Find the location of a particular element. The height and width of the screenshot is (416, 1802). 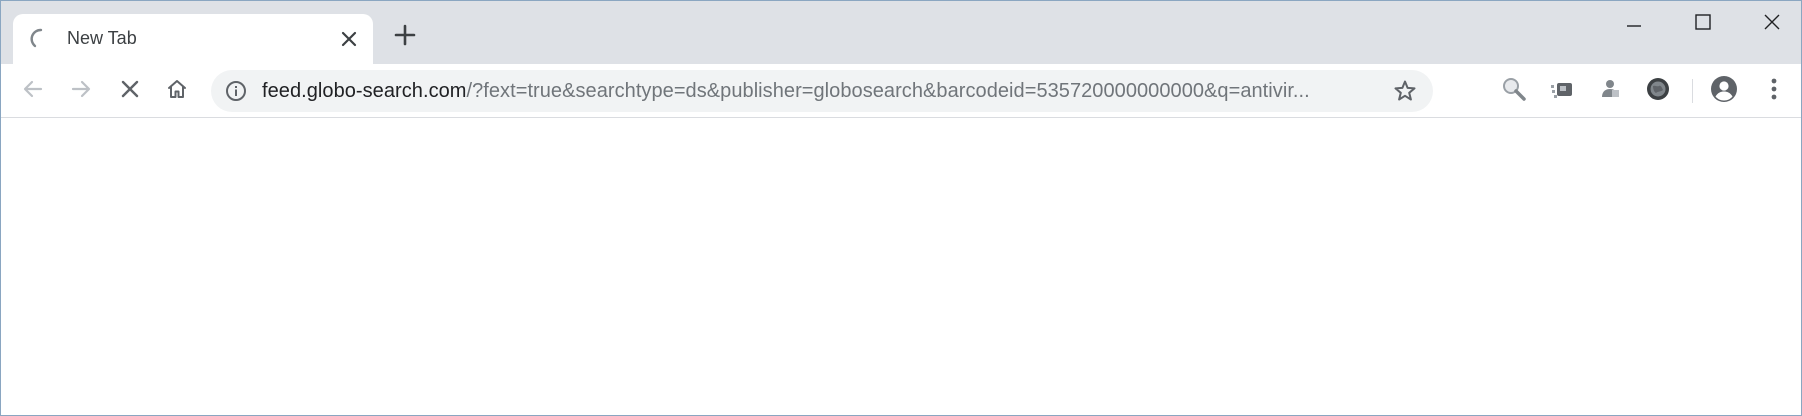

menu-button is located at coordinates (1774, 91).